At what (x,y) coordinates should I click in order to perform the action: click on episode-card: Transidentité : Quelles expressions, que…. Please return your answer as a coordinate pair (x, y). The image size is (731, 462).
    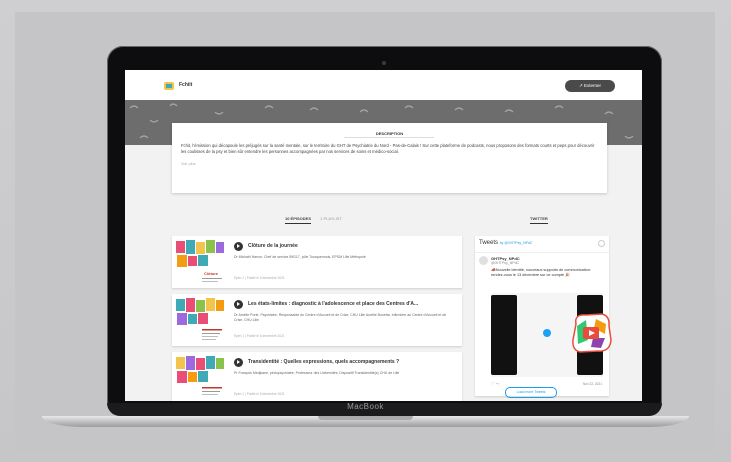
    Looking at the image, I should click on (317, 376).